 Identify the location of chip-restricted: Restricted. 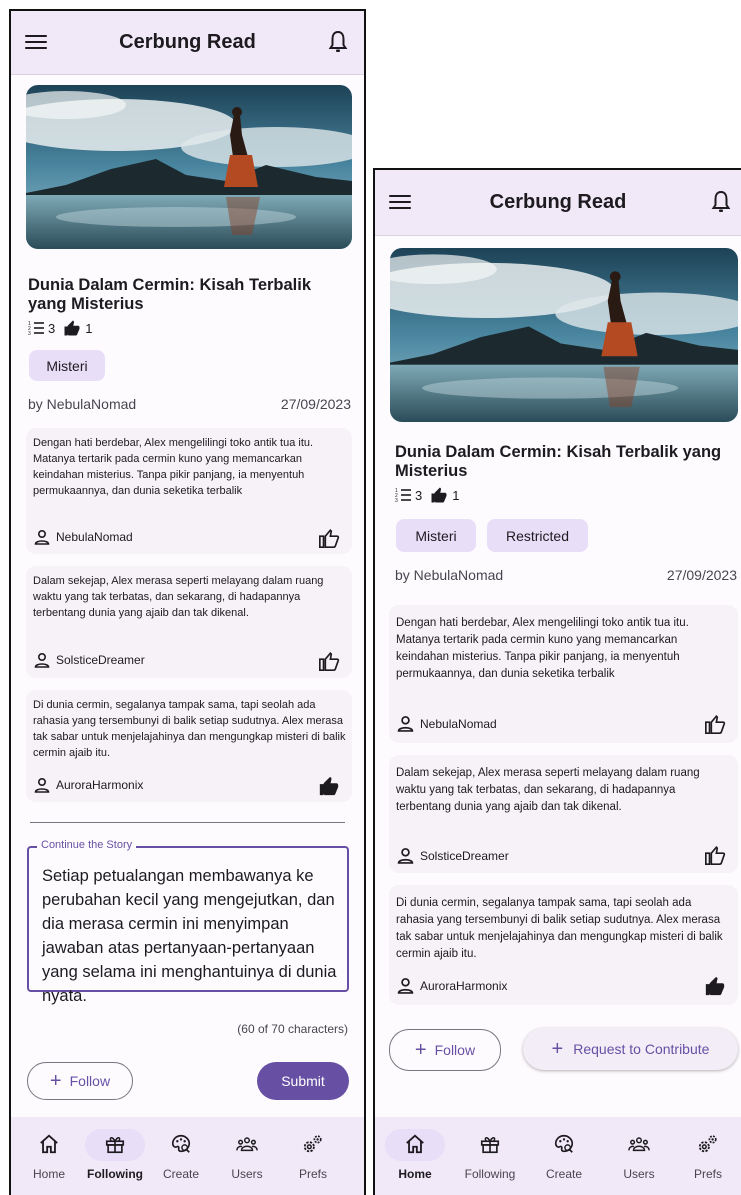
(537, 535).